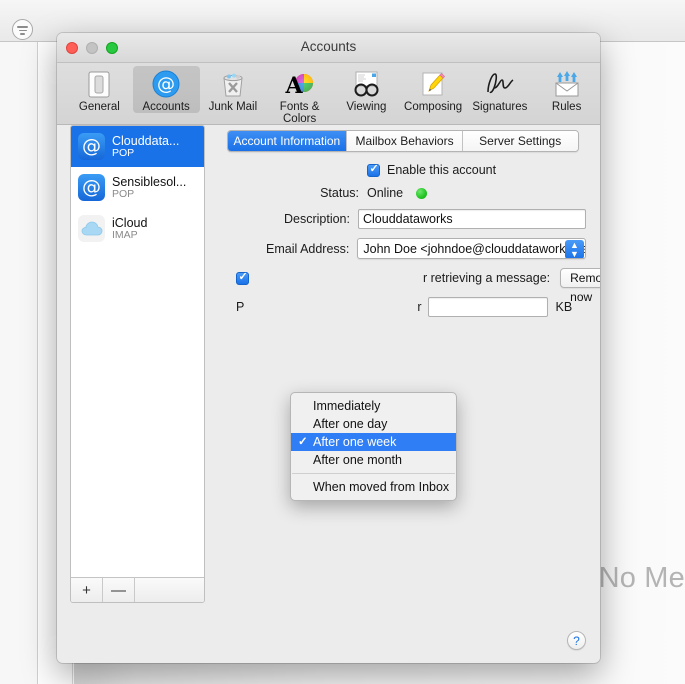 This screenshot has height=684, width=685. Describe the element at coordinates (299, 113) in the screenshot. I see `toolbar-label: Fonts & Colors` at that location.